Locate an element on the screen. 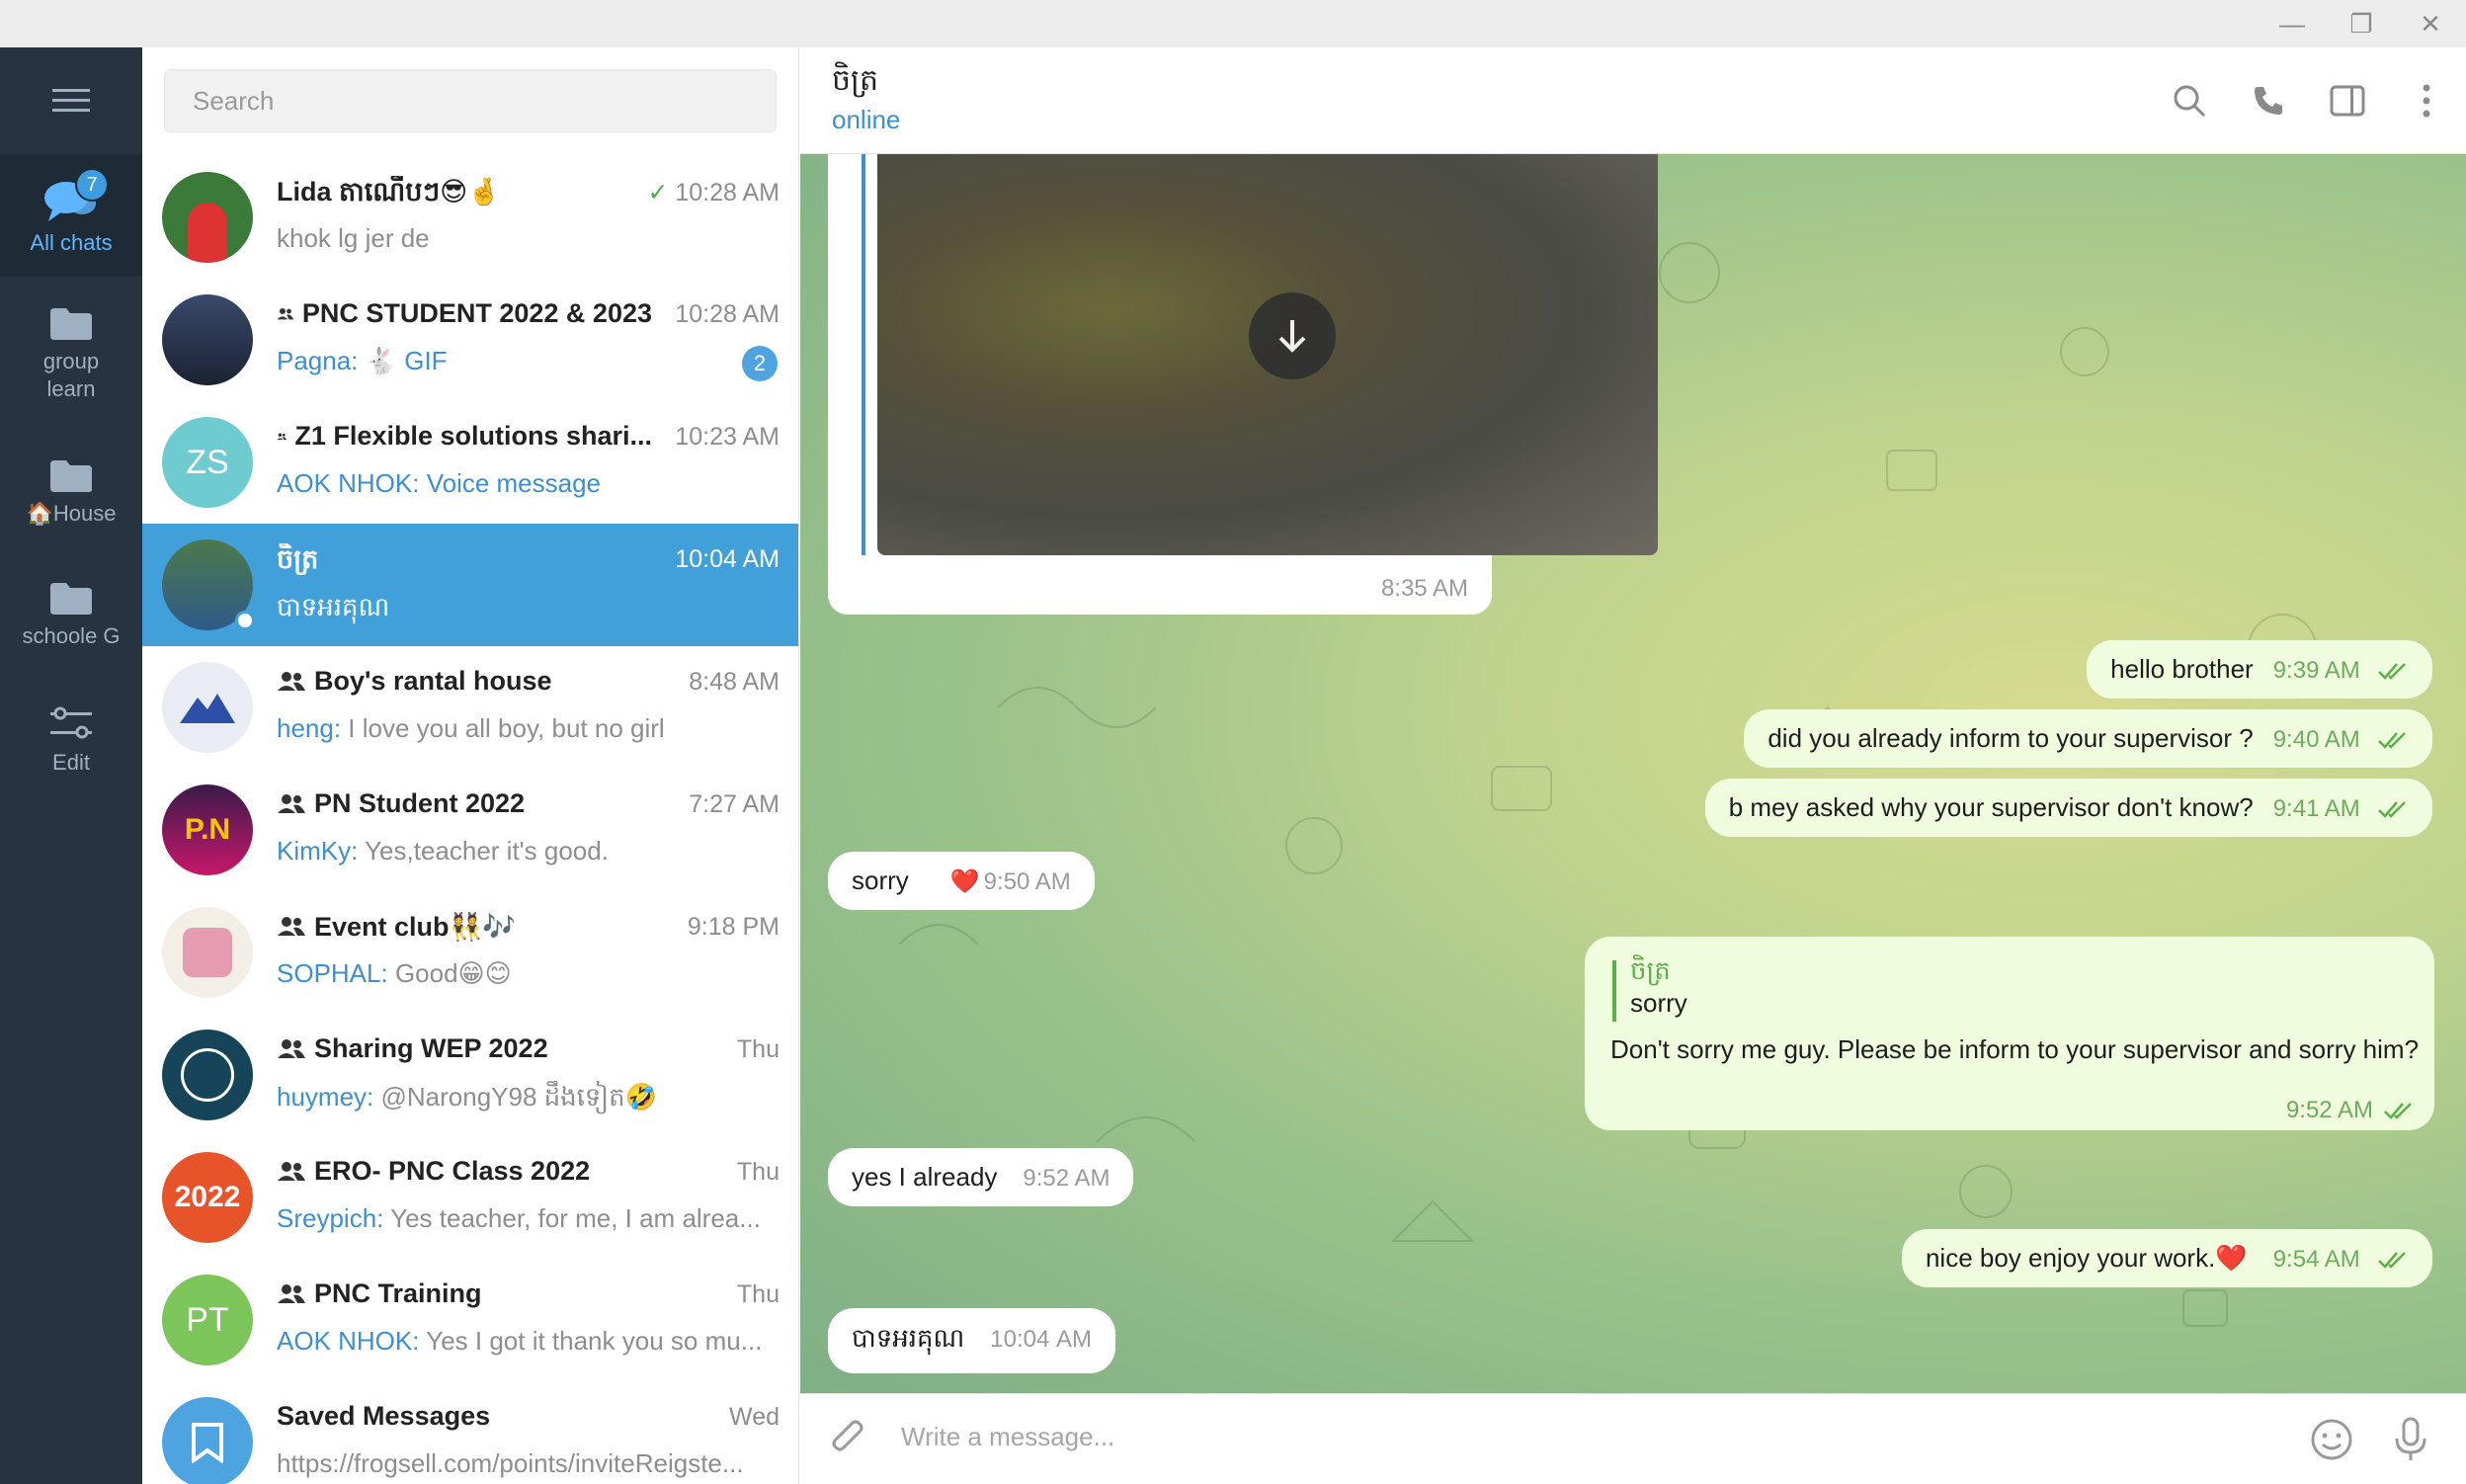  minimize-button: — is located at coordinates (2292, 23).